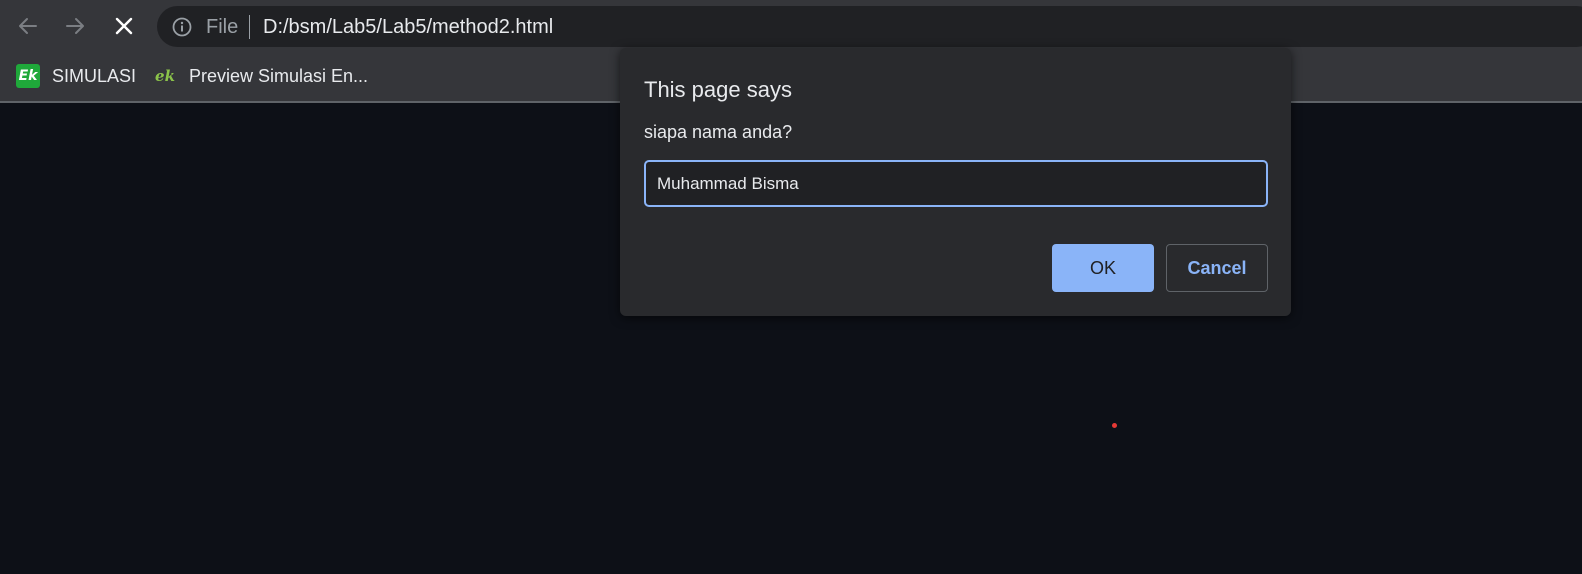  I want to click on address-separator, so click(249, 27).